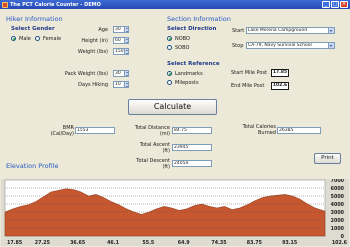 The height and width of the screenshot is (247, 350). Describe the element at coordinates (331, 30) in the screenshot. I see `start-dropdown-arrow` at that location.